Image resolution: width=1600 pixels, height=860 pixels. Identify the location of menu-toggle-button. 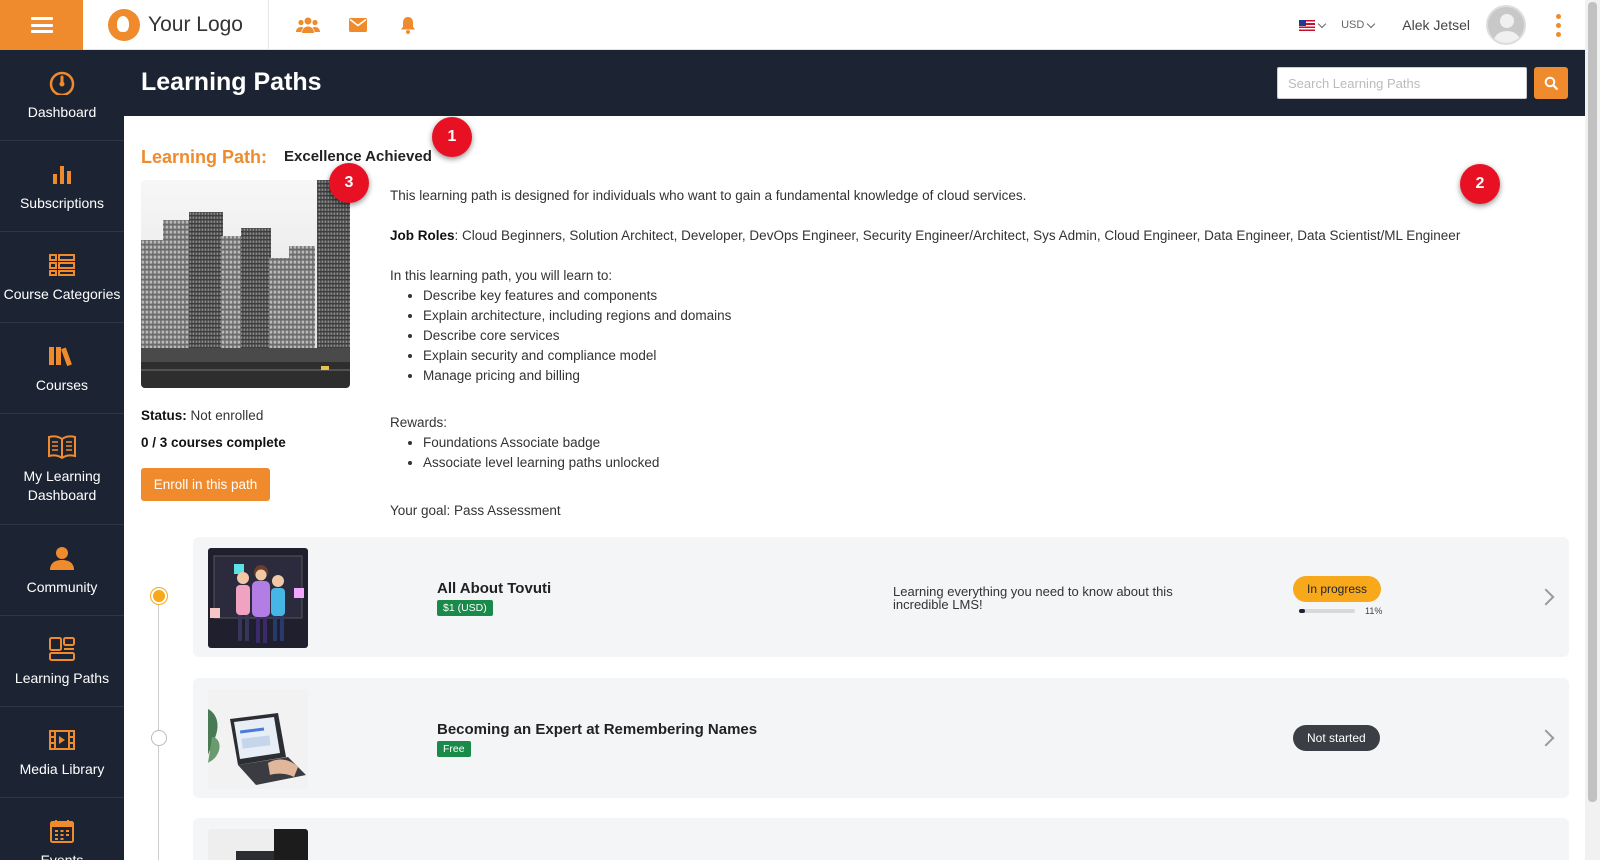
(41, 25).